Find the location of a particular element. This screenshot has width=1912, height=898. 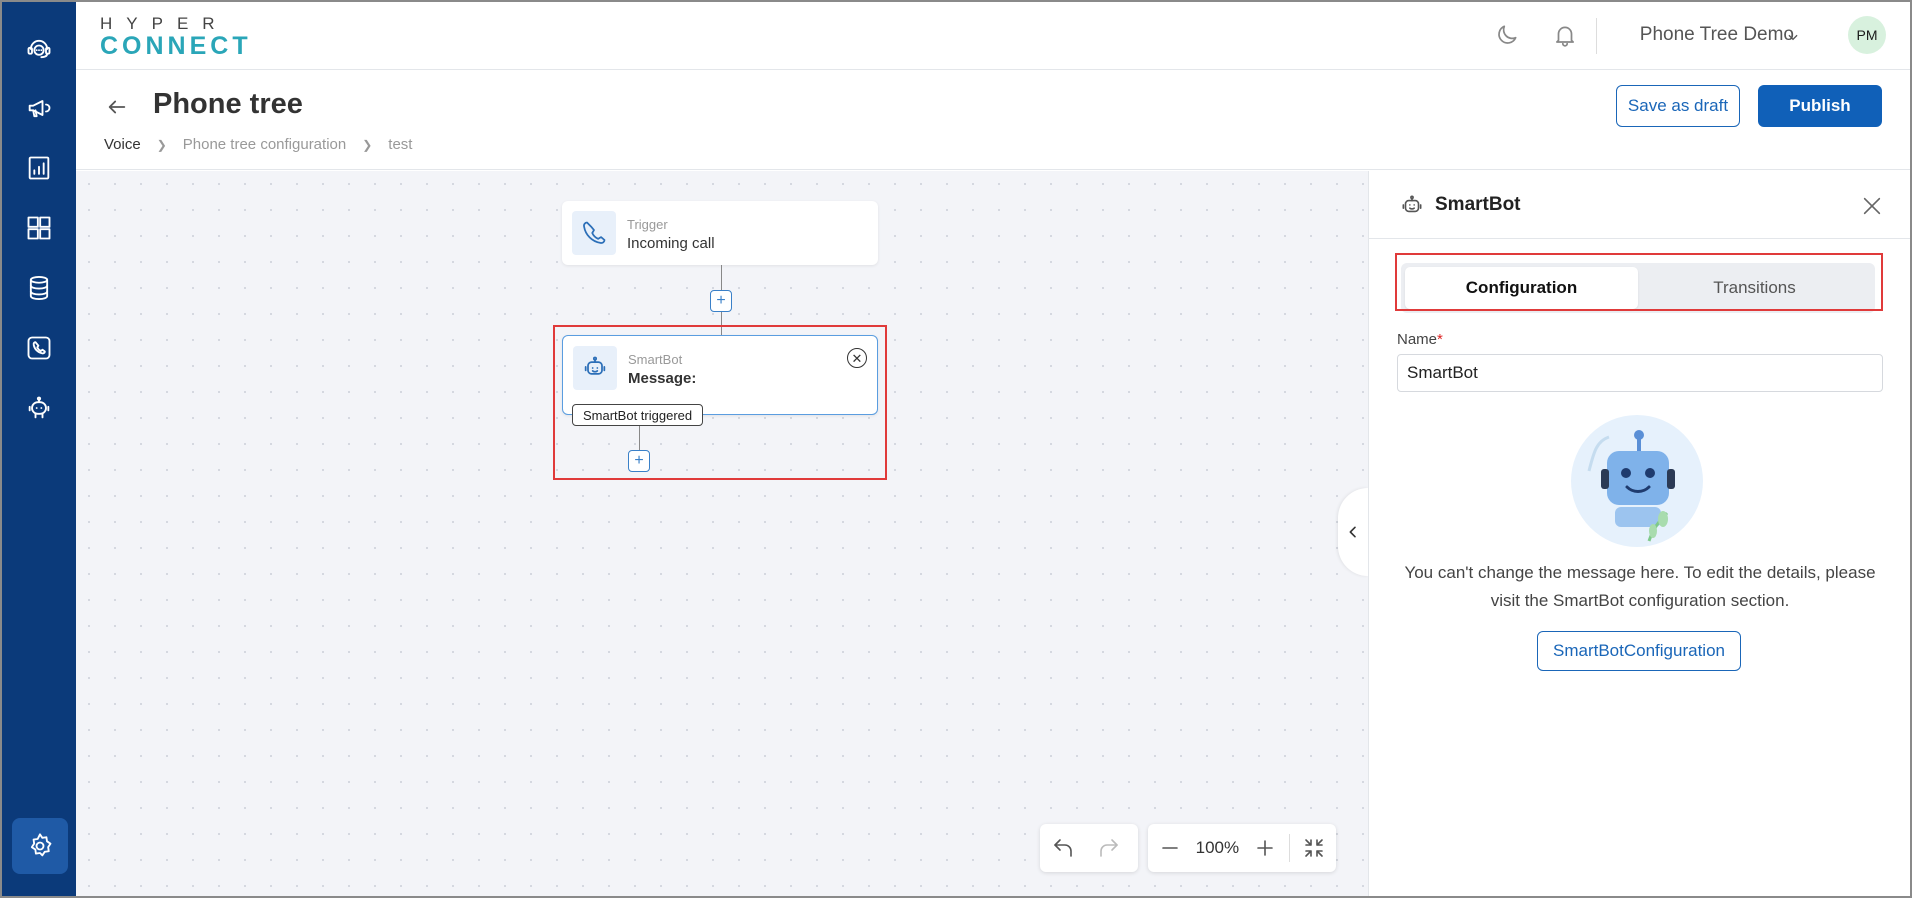

workspace-selector: Phone Tree Demo is located at coordinates (1717, 35).